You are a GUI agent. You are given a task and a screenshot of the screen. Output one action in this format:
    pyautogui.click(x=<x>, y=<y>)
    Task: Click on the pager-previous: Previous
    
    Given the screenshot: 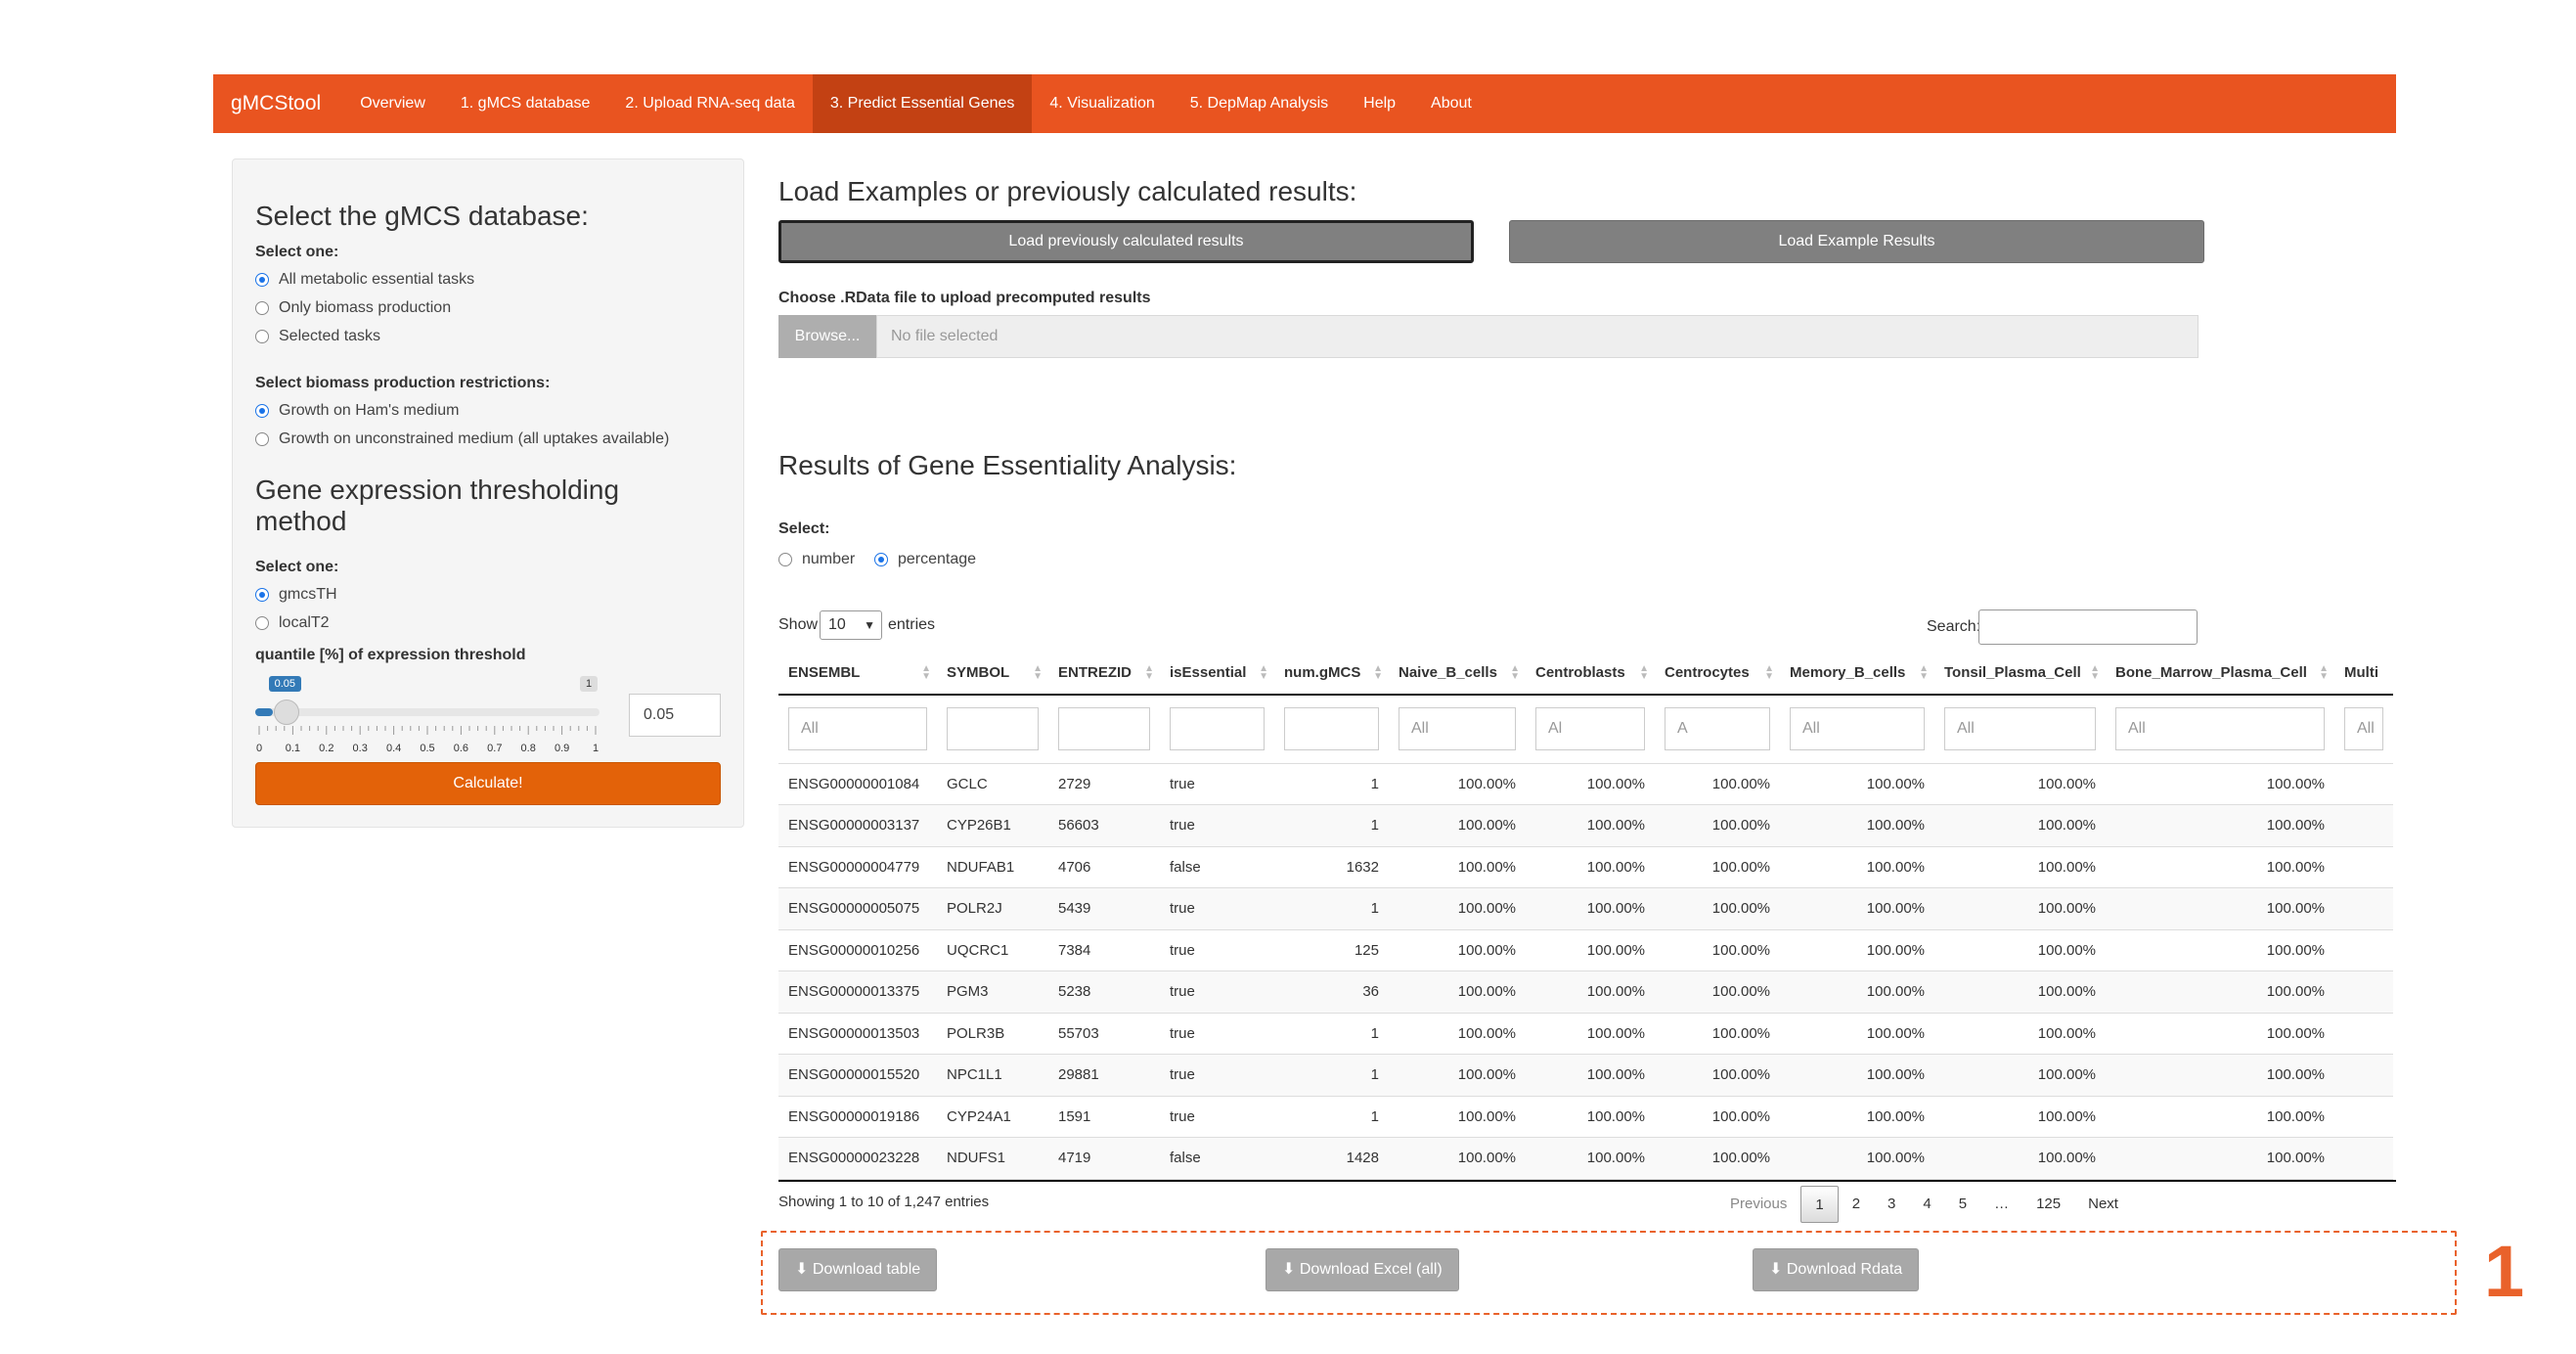 What is the action you would take?
    pyautogui.click(x=1758, y=1204)
    